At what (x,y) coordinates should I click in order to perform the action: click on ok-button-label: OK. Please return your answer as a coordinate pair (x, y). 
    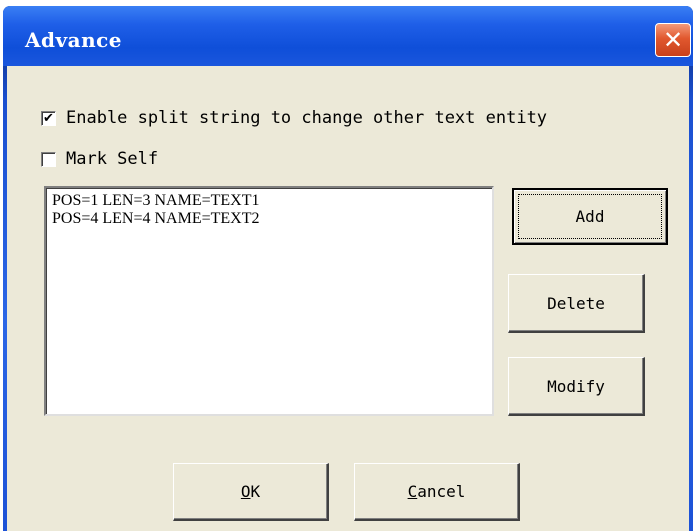
    Looking at the image, I should click on (250, 491).